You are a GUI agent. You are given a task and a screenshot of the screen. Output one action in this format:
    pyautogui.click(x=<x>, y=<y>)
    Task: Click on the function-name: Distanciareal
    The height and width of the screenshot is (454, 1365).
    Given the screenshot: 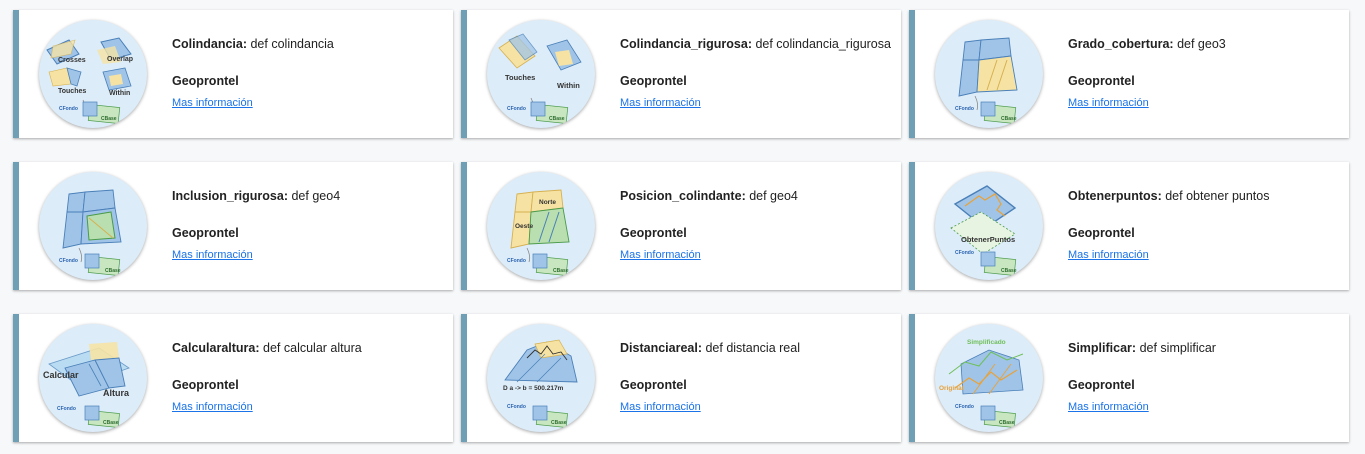 What is the action you would take?
    pyautogui.click(x=659, y=348)
    